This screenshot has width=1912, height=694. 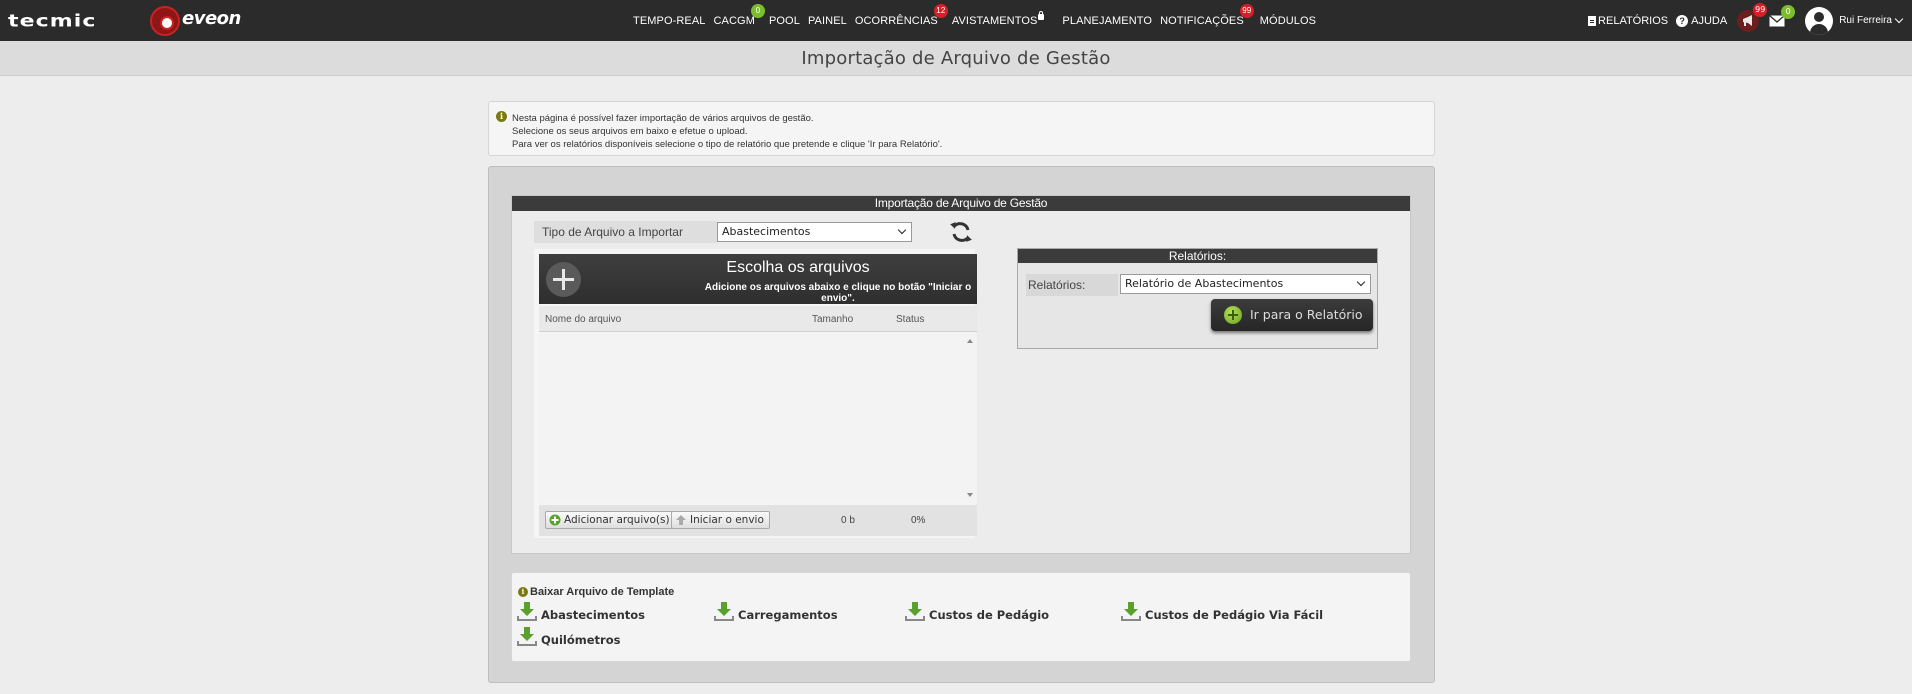 What do you see at coordinates (776, 612) in the screenshot?
I see `template-carregamentos: Carregamentos` at bounding box center [776, 612].